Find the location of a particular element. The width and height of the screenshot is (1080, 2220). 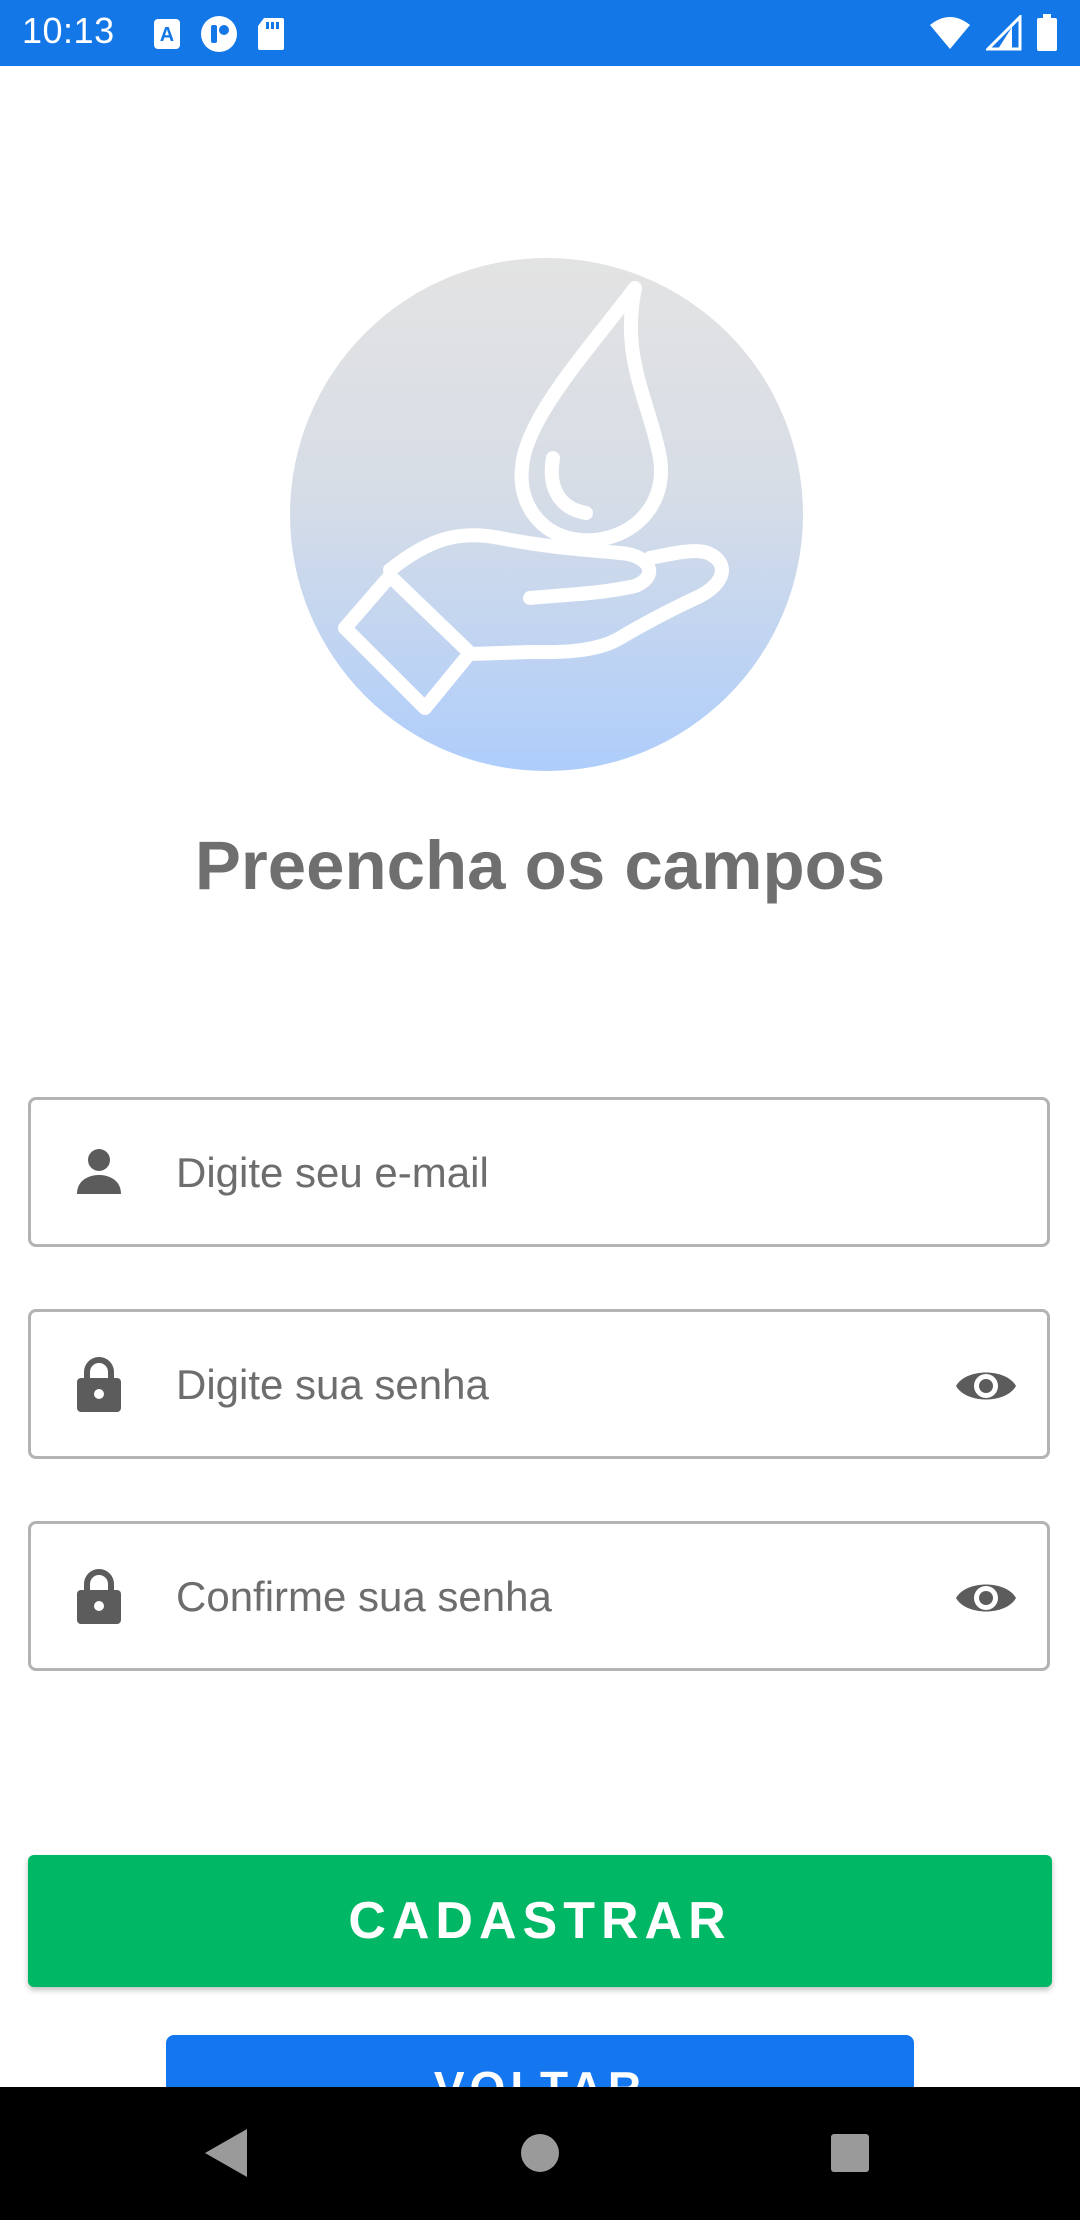

app-badge-icon is located at coordinates (219, 34).